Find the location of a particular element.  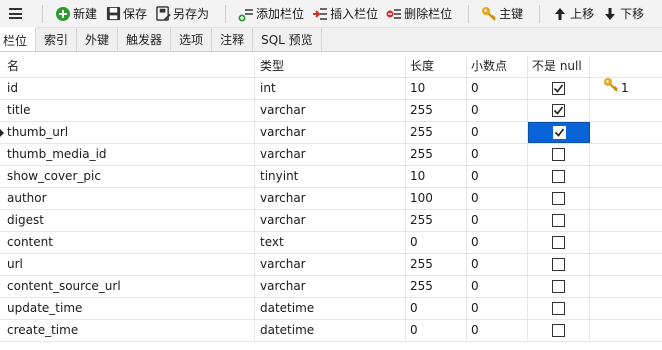

field-row: digest varchar 255 0 is located at coordinates (331, 221).